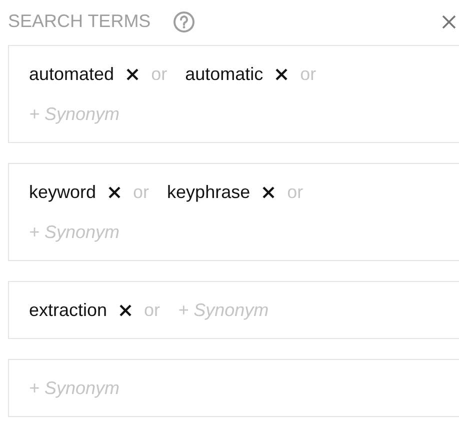  Describe the element at coordinates (71, 74) in the screenshot. I see `term-text: automated` at that location.